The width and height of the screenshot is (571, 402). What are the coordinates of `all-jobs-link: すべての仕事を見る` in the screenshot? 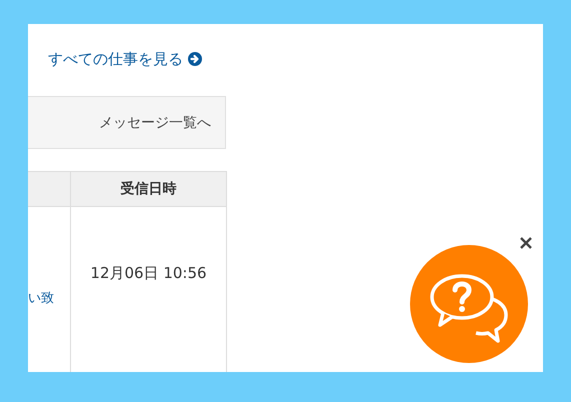 It's located at (115, 59).